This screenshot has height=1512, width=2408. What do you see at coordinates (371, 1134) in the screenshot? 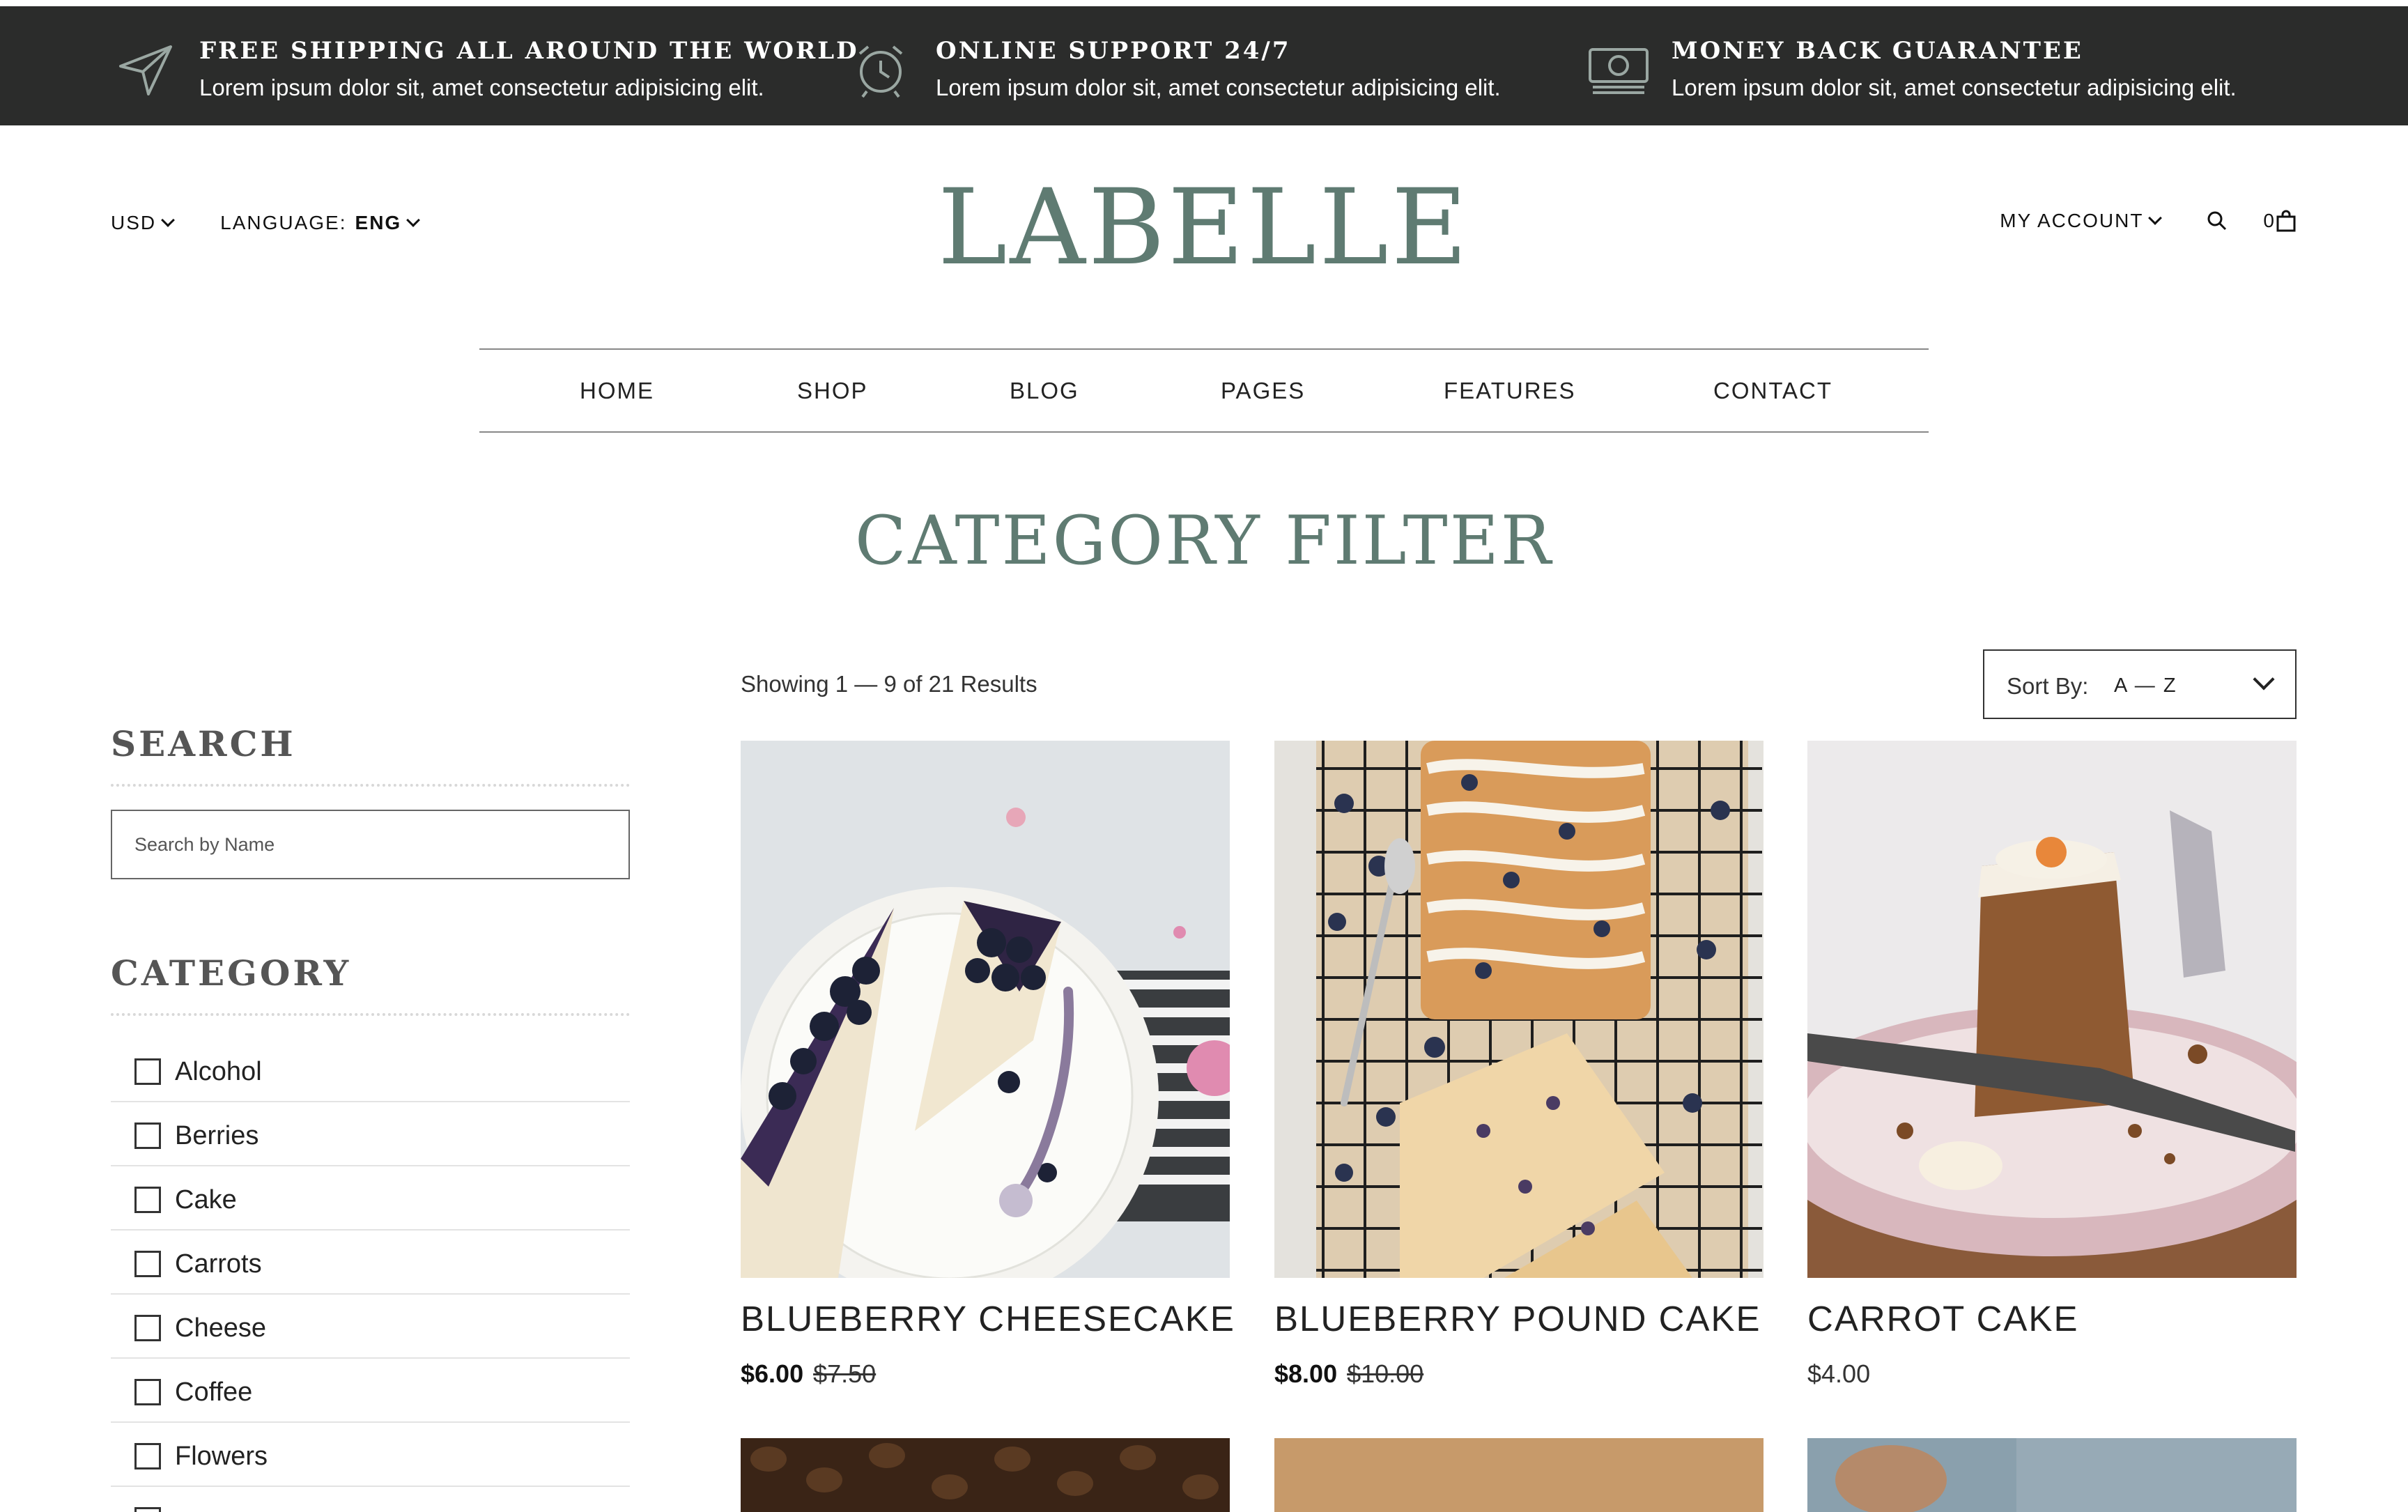
I see `category-berries: Berries` at bounding box center [371, 1134].